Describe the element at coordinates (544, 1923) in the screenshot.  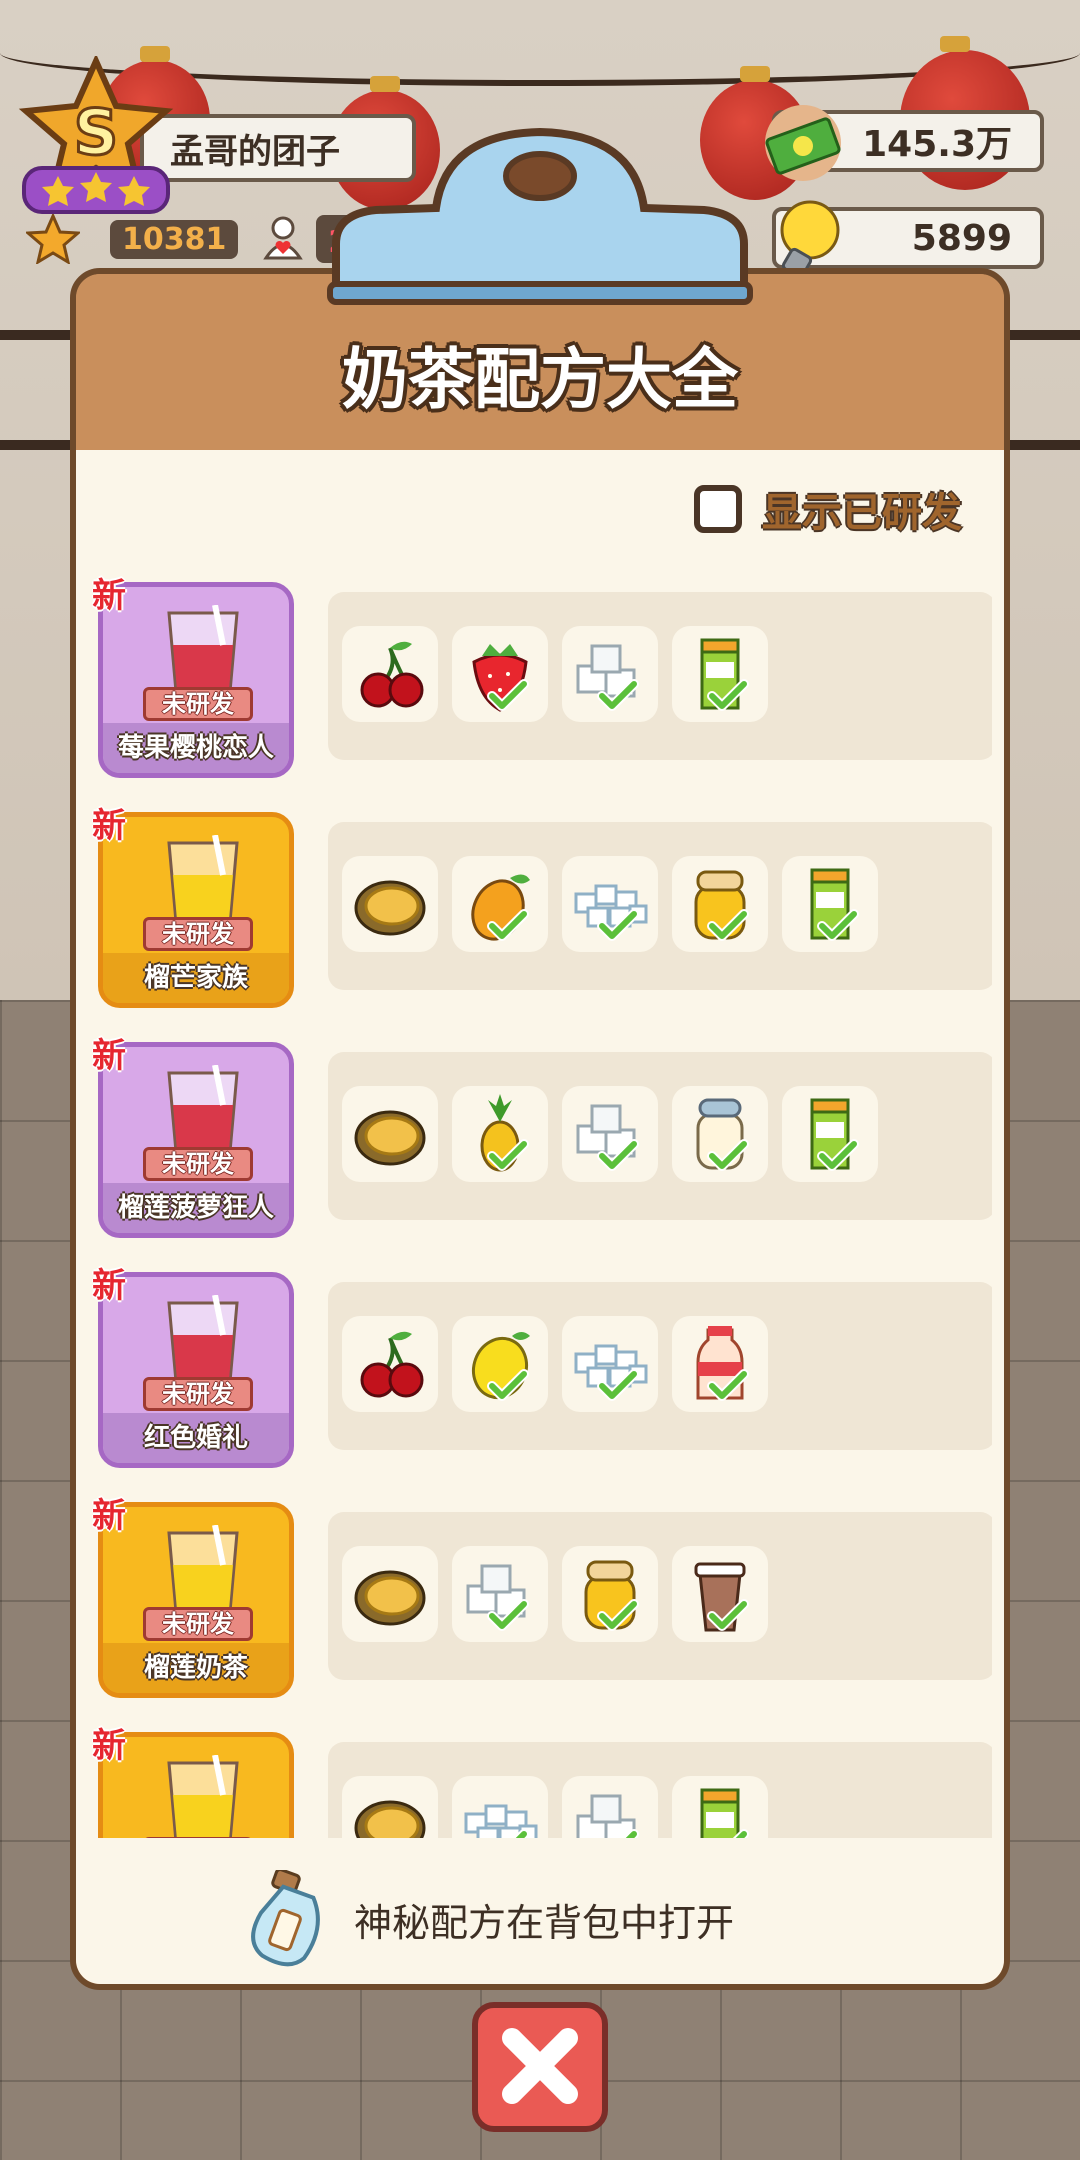
I see `footer-note-text: 神秘配方在背包中打开` at that location.